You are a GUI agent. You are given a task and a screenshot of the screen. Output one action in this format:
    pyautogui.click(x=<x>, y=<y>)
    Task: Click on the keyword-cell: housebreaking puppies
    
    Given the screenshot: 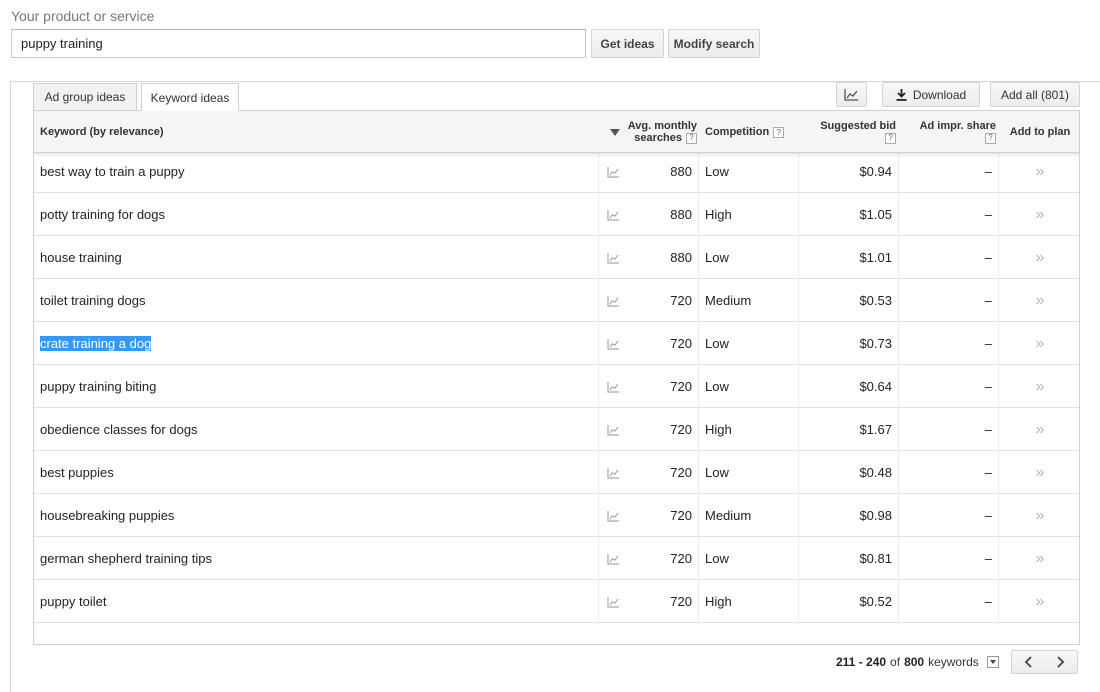 What is the action you would take?
    pyautogui.click(x=316, y=515)
    